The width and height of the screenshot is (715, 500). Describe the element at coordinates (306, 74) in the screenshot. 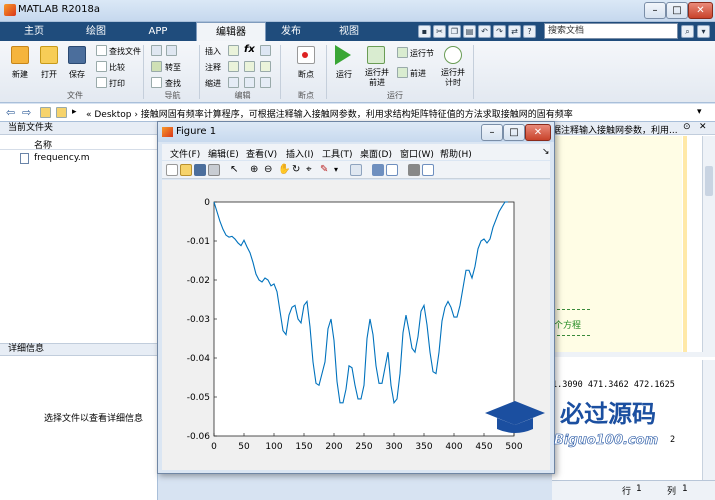

I see `breakpoints-button: 断点` at that location.